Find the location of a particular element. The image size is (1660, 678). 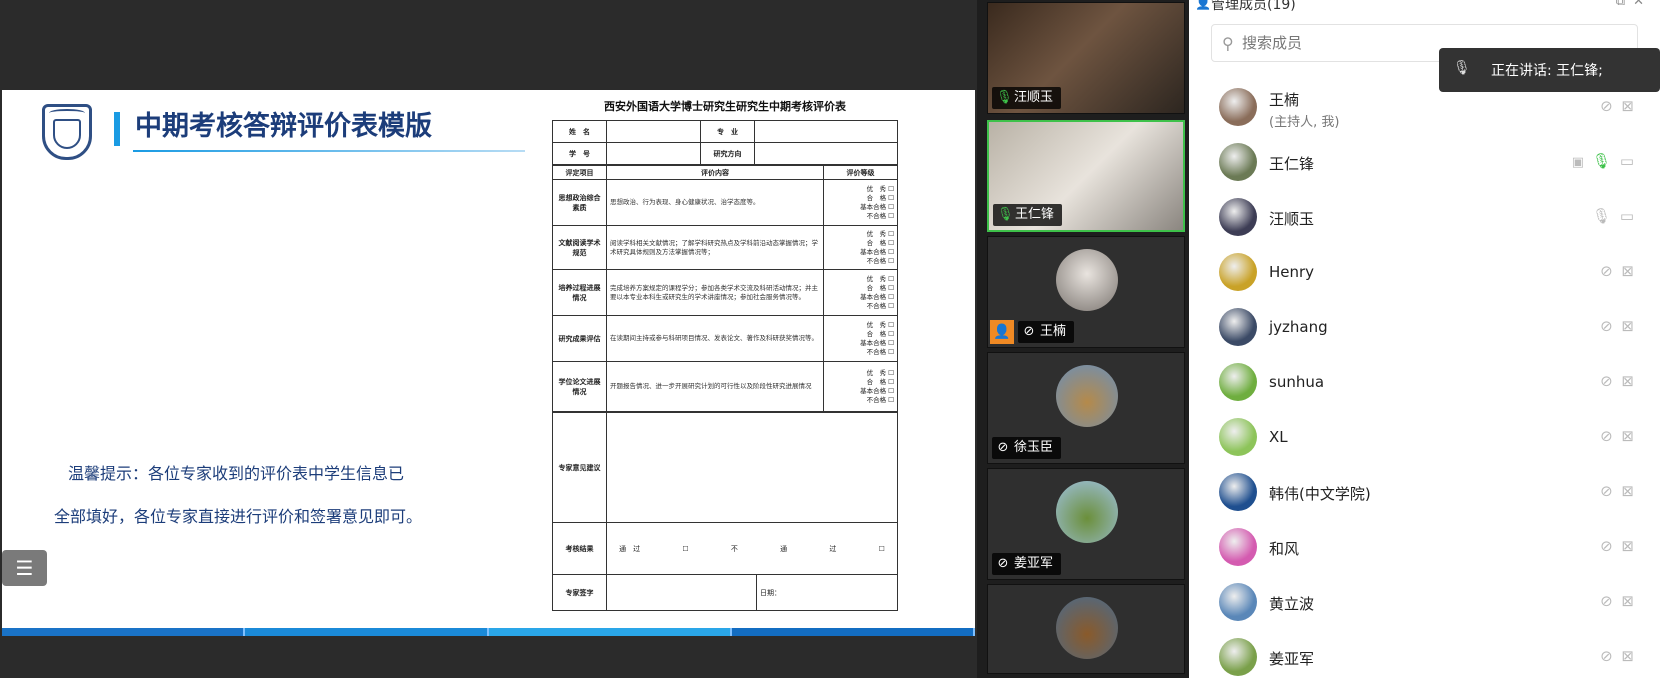

participant-name-tag: ⊘ 徐玉臣 is located at coordinates (1027, 448).